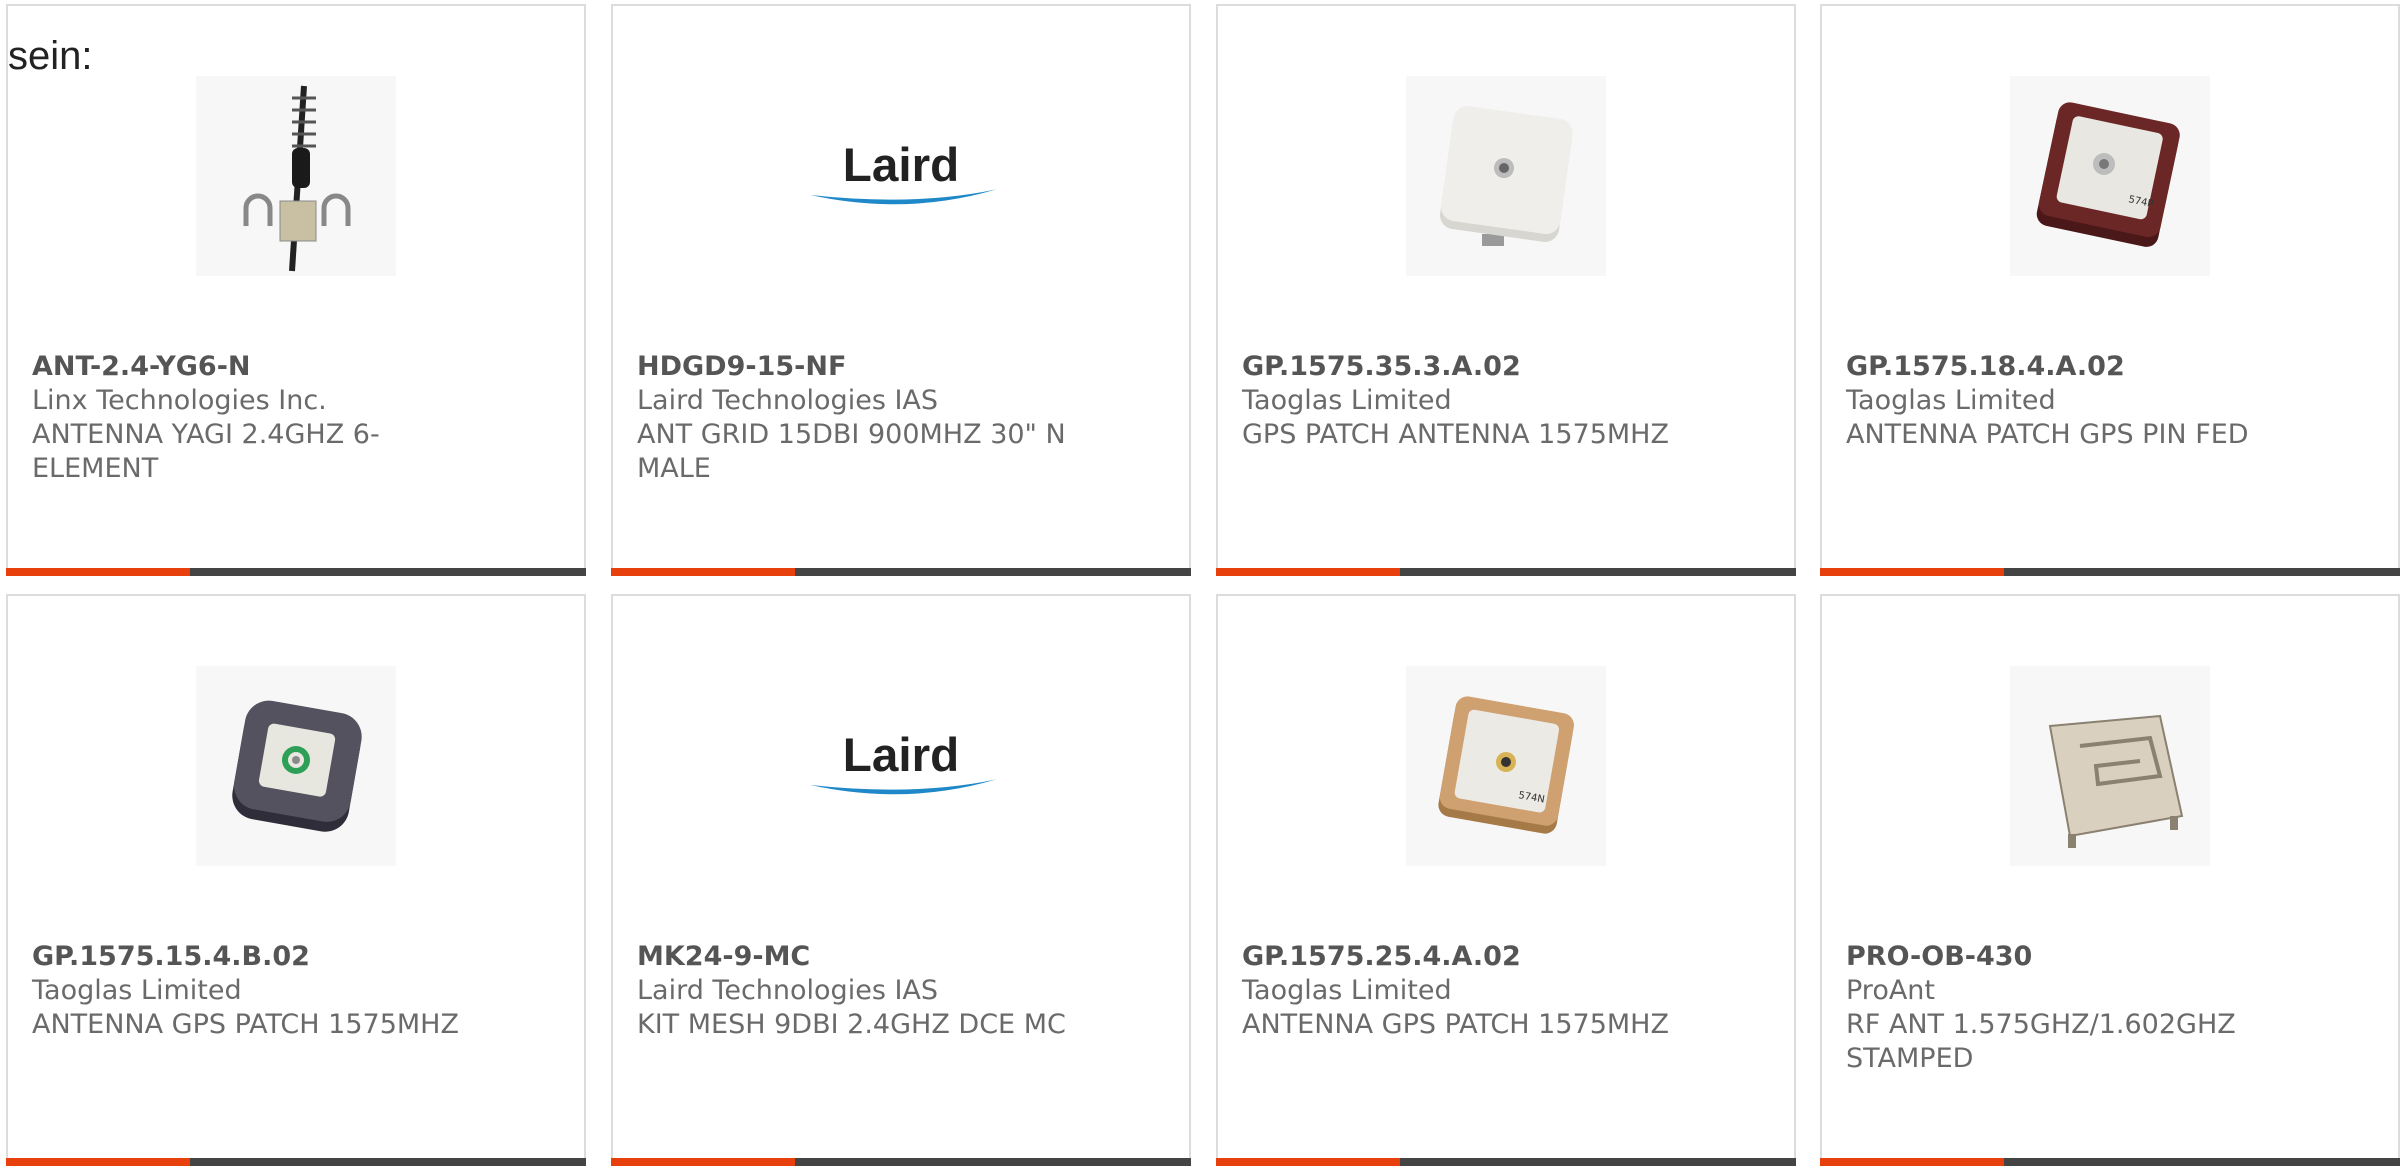 The width and height of the screenshot is (2400, 1166). What do you see at coordinates (851, 451) in the screenshot?
I see `product-description: ANT GRID 15DBI 900MHZ 30" N MALE` at bounding box center [851, 451].